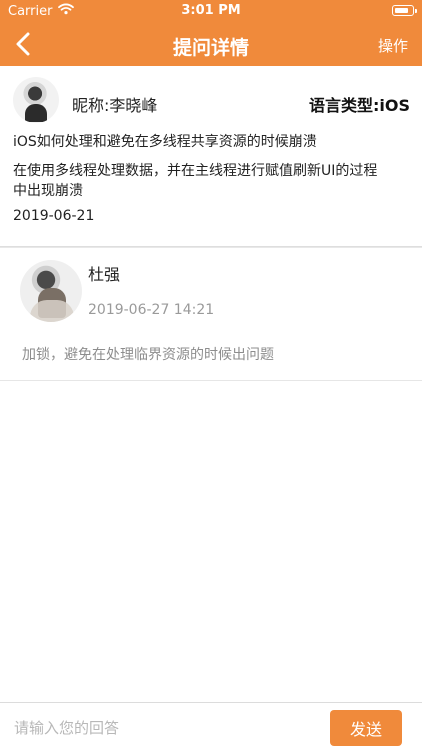 Image resolution: width=422 pixels, height=750 pixels. Describe the element at coordinates (148, 355) in the screenshot. I see `answer-content: 加锁，避免在处理临界资源的时候出问题` at that location.